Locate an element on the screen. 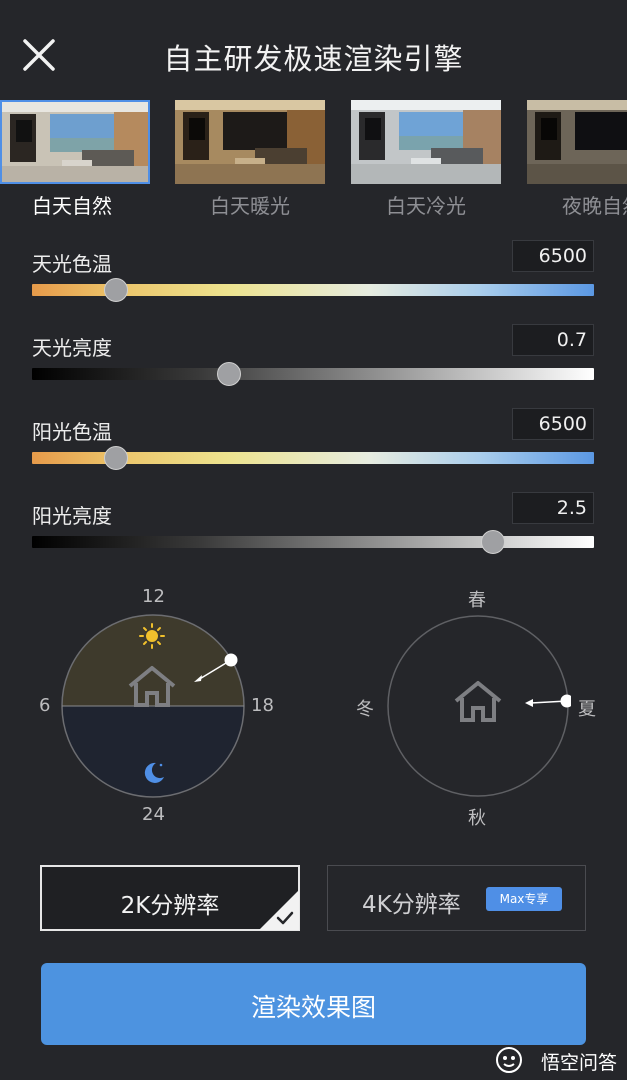 This screenshot has width=627, height=1080. slider-label: 天光亮度 is located at coordinates (72, 348).